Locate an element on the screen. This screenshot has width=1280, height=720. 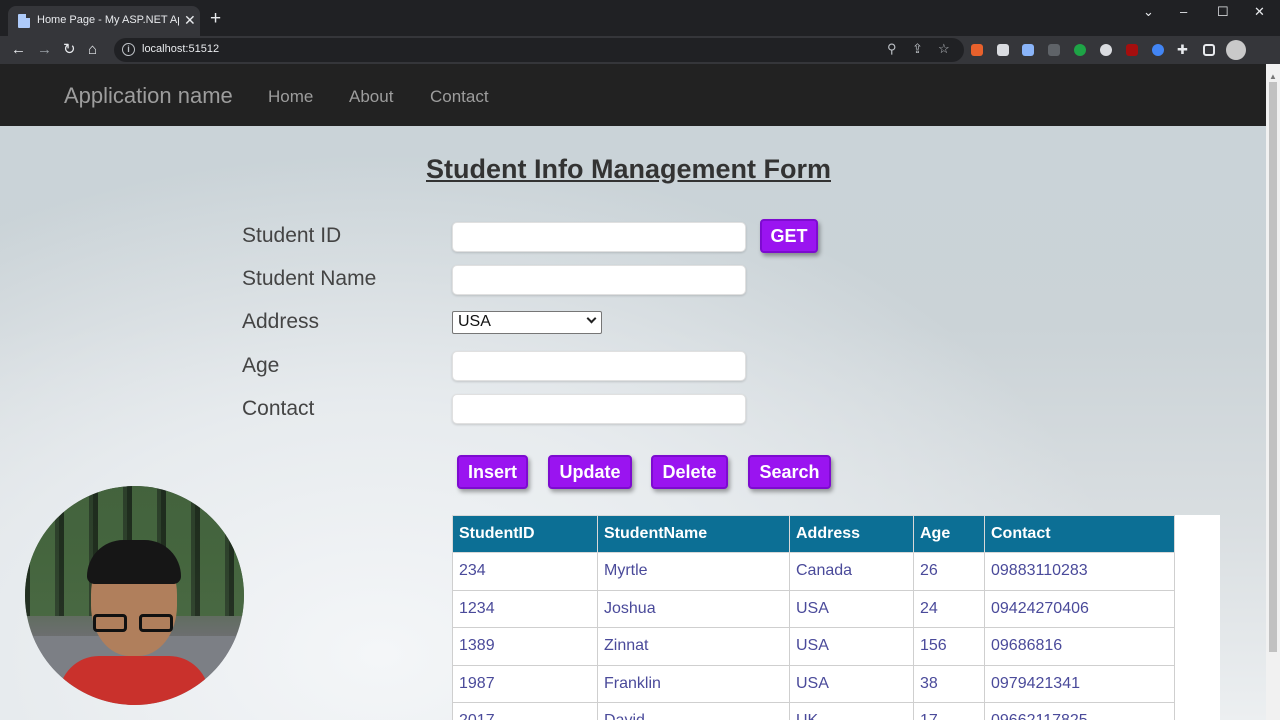
reload-icon: ↻ is located at coordinates (69, 50).